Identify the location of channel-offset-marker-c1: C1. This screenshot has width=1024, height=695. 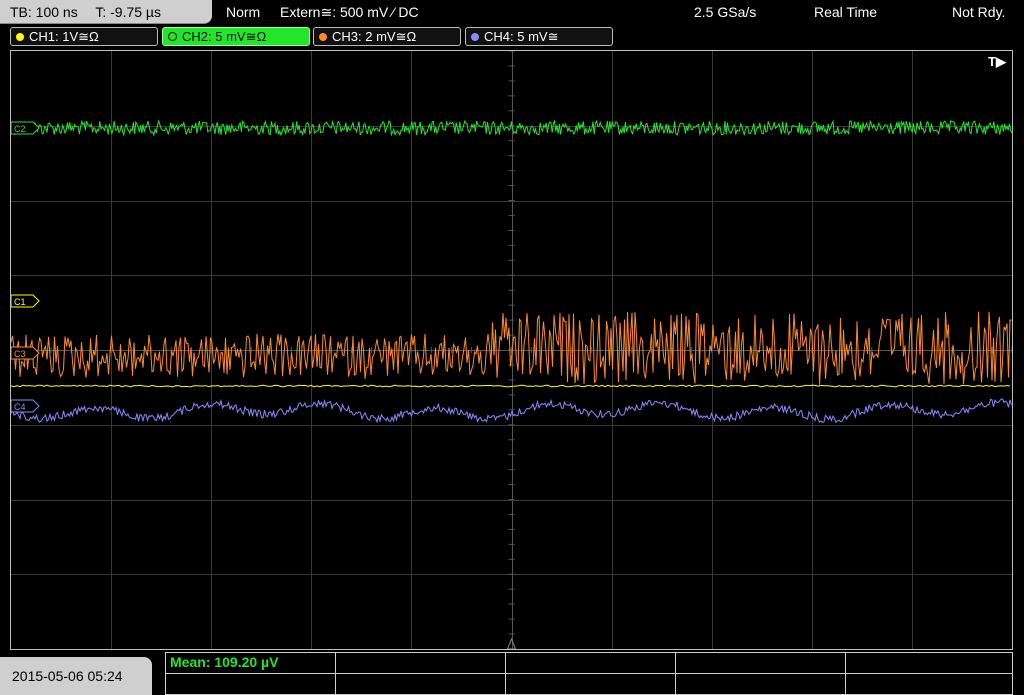
(25, 301).